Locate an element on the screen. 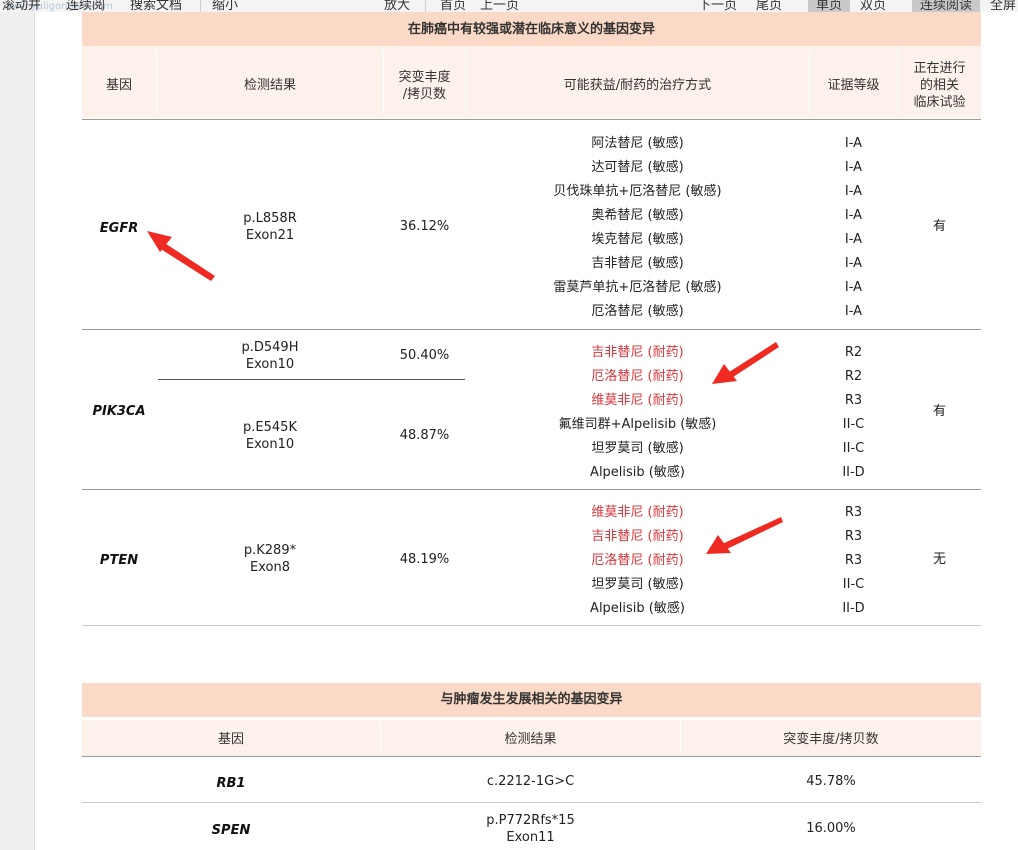 The width and height of the screenshot is (1018, 850). arrow-pik3ca-icon is located at coordinates (745, 363).